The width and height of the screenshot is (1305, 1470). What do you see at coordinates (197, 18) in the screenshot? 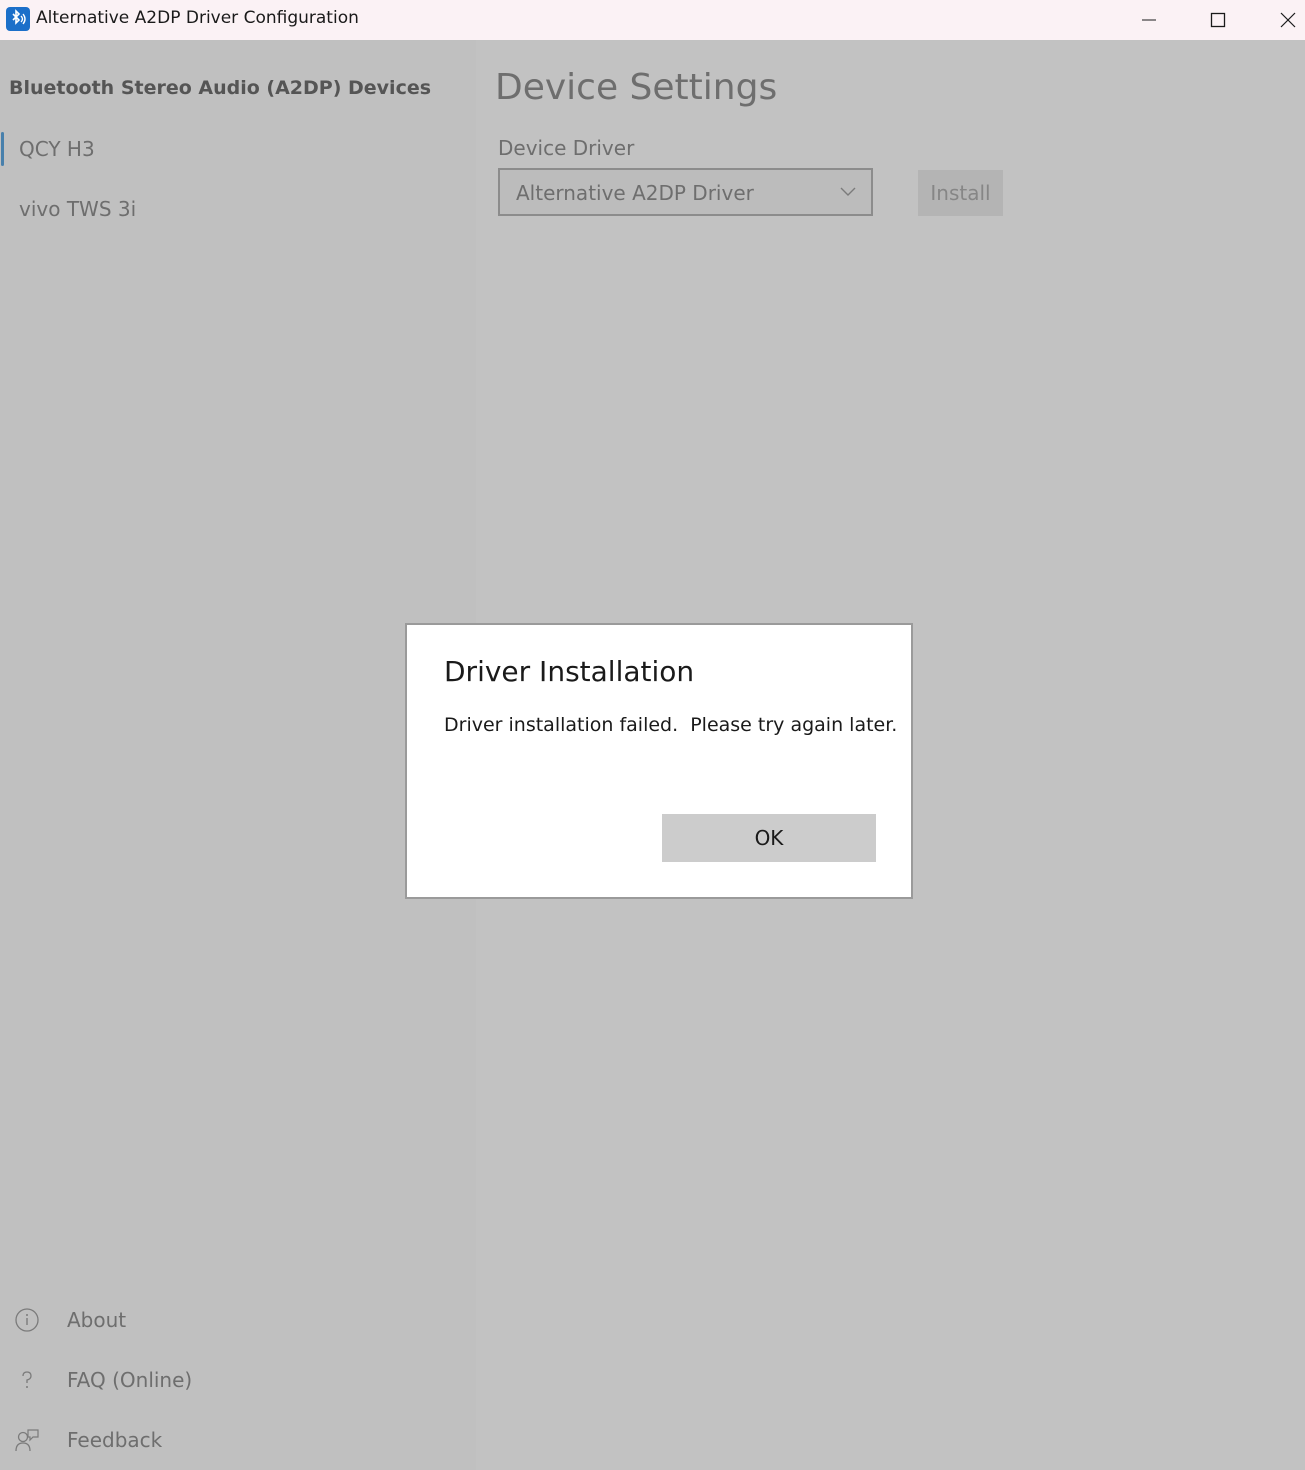
I see `window-title: Alternative A2DP Driver Configuration` at bounding box center [197, 18].